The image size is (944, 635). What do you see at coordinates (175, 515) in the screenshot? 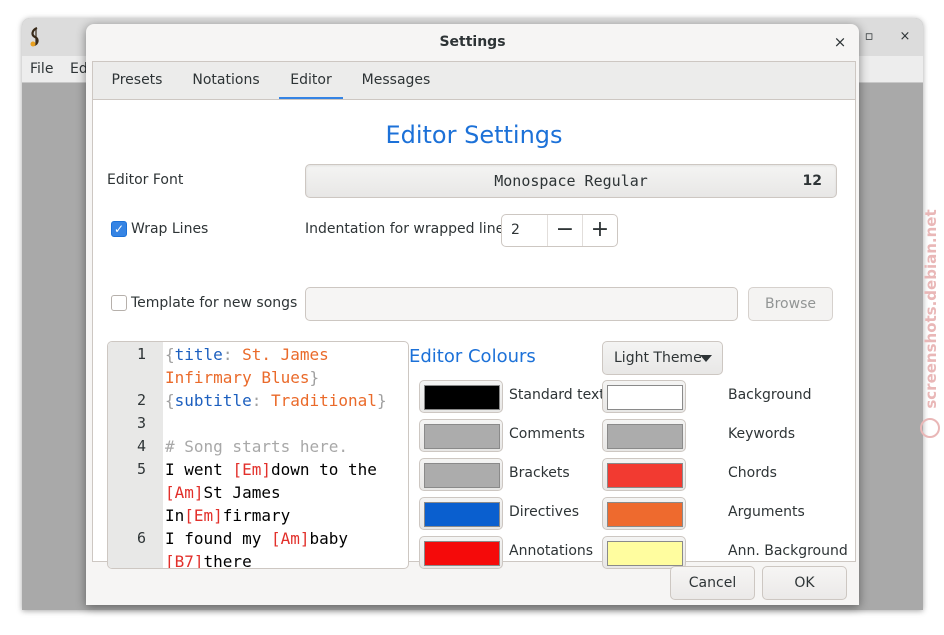
I see `code-token: In` at bounding box center [175, 515].